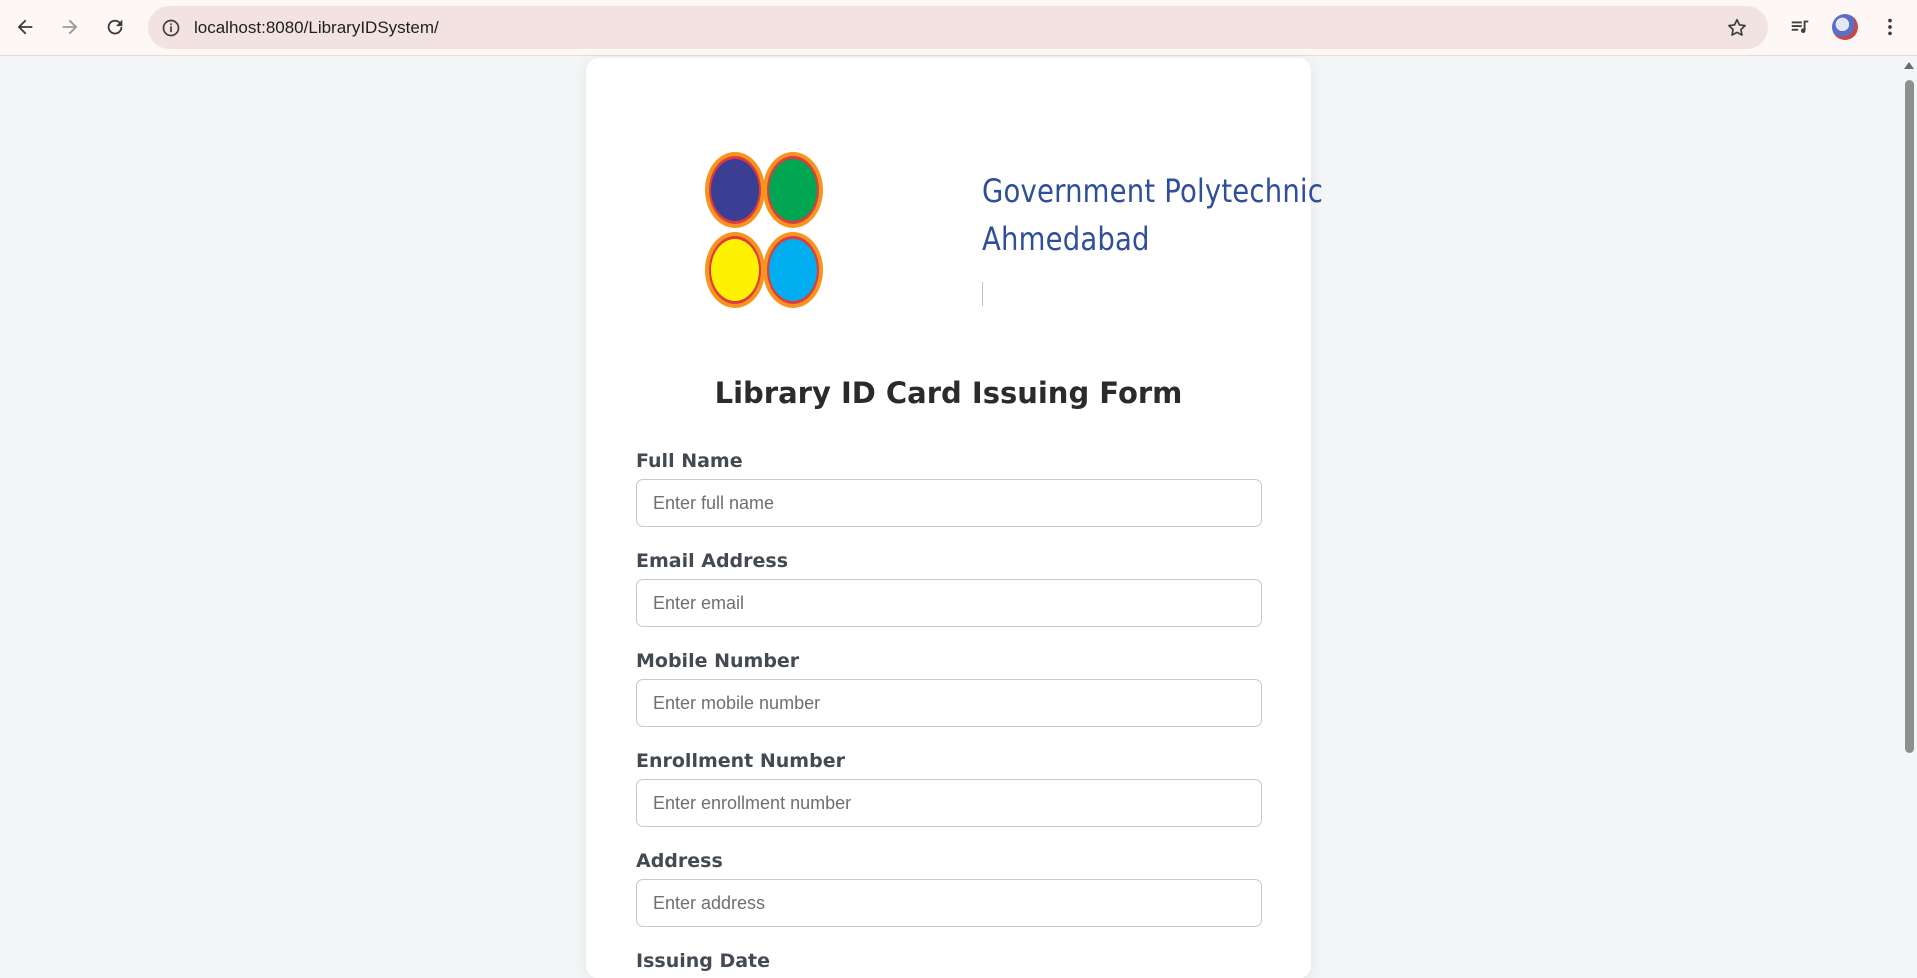 This screenshot has width=1917, height=978. What do you see at coordinates (949, 803) in the screenshot?
I see `enrollment-number-input` at bounding box center [949, 803].